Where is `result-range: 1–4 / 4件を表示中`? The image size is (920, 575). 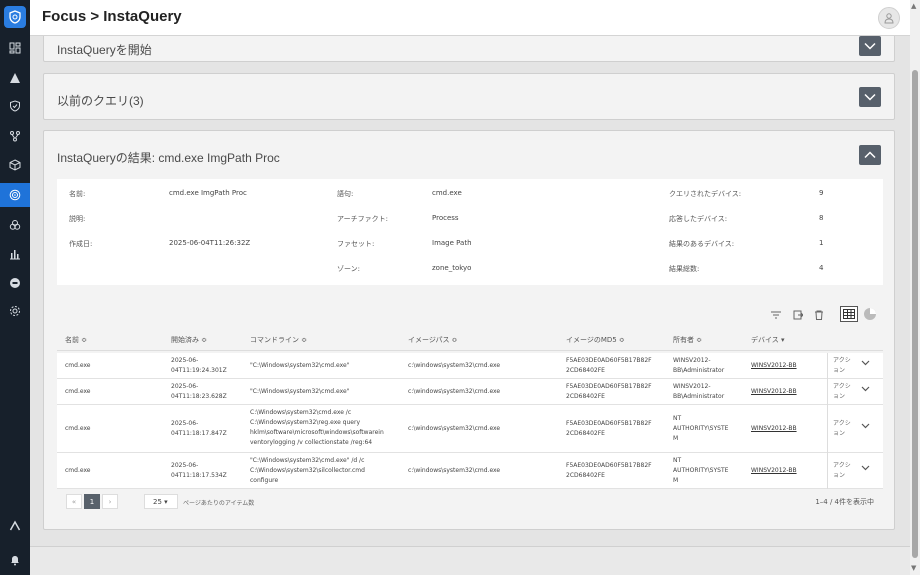 result-range: 1–4 / 4件を表示中 is located at coordinates (844, 502).